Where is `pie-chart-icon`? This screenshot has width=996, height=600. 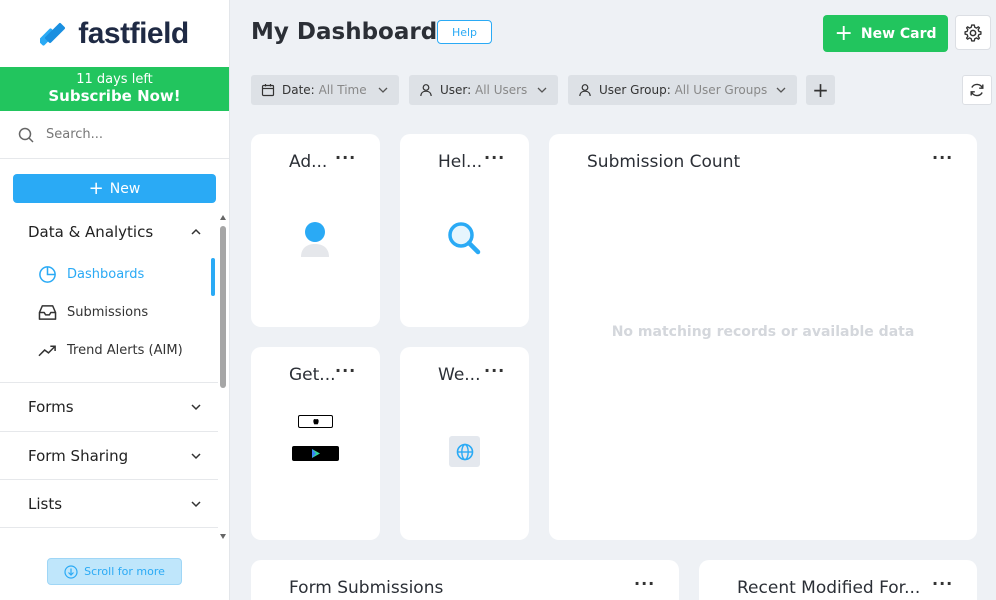 pie-chart-icon is located at coordinates (47, 274).